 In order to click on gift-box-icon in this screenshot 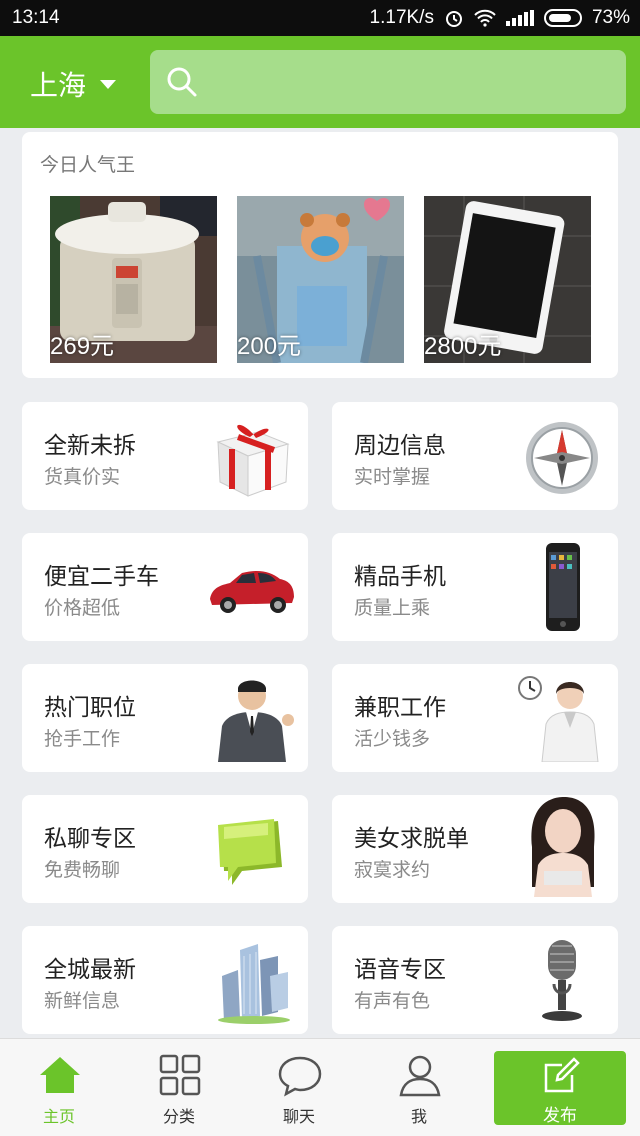, I will do `click(253, 460)`.